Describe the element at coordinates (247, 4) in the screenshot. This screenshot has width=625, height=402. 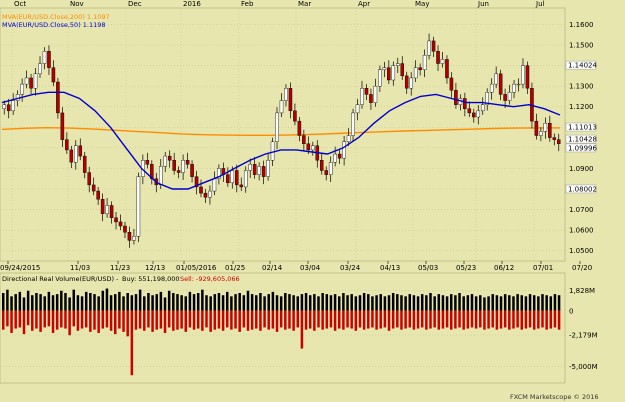
I see `month-label: Feb` at that location.